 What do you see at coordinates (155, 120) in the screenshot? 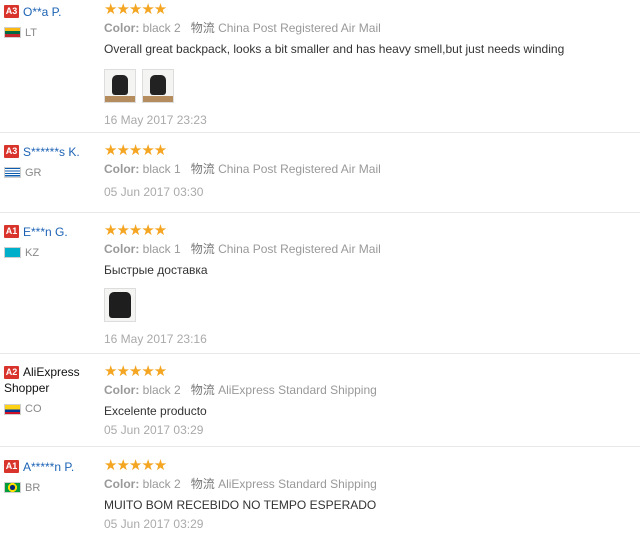
I see `review-date: 16 May 2017 23:23` at bounding box center [155, 120].